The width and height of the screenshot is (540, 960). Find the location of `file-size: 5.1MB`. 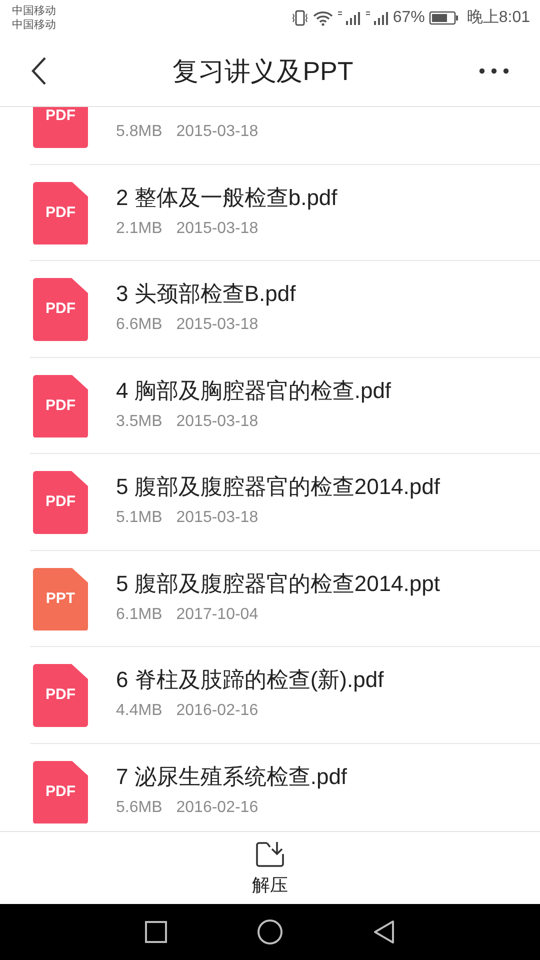

file-size: 5.1MB is located at coordinates (139, 518).